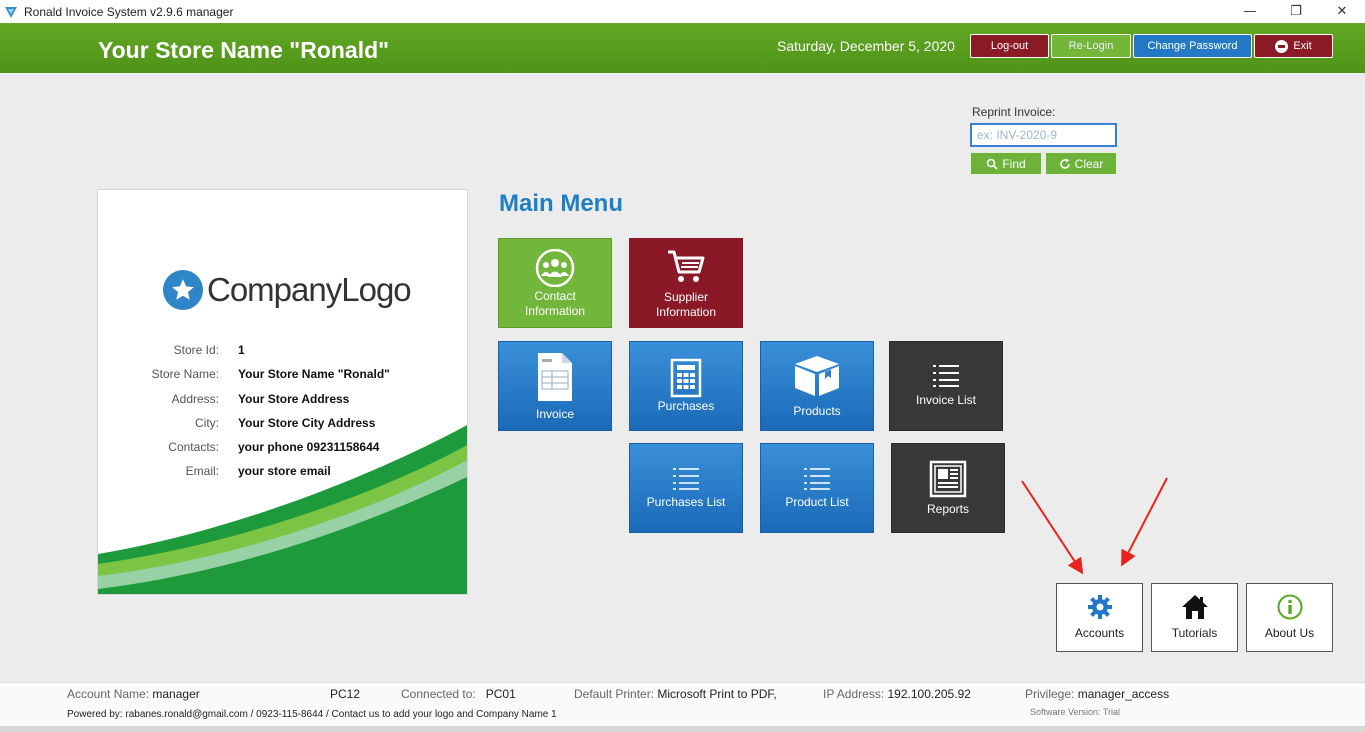 This screenshot has width=1365, height=732. Describe the element at coordinates (555, 377) in the screenshot. I see `invoice-document-icon` at that location.